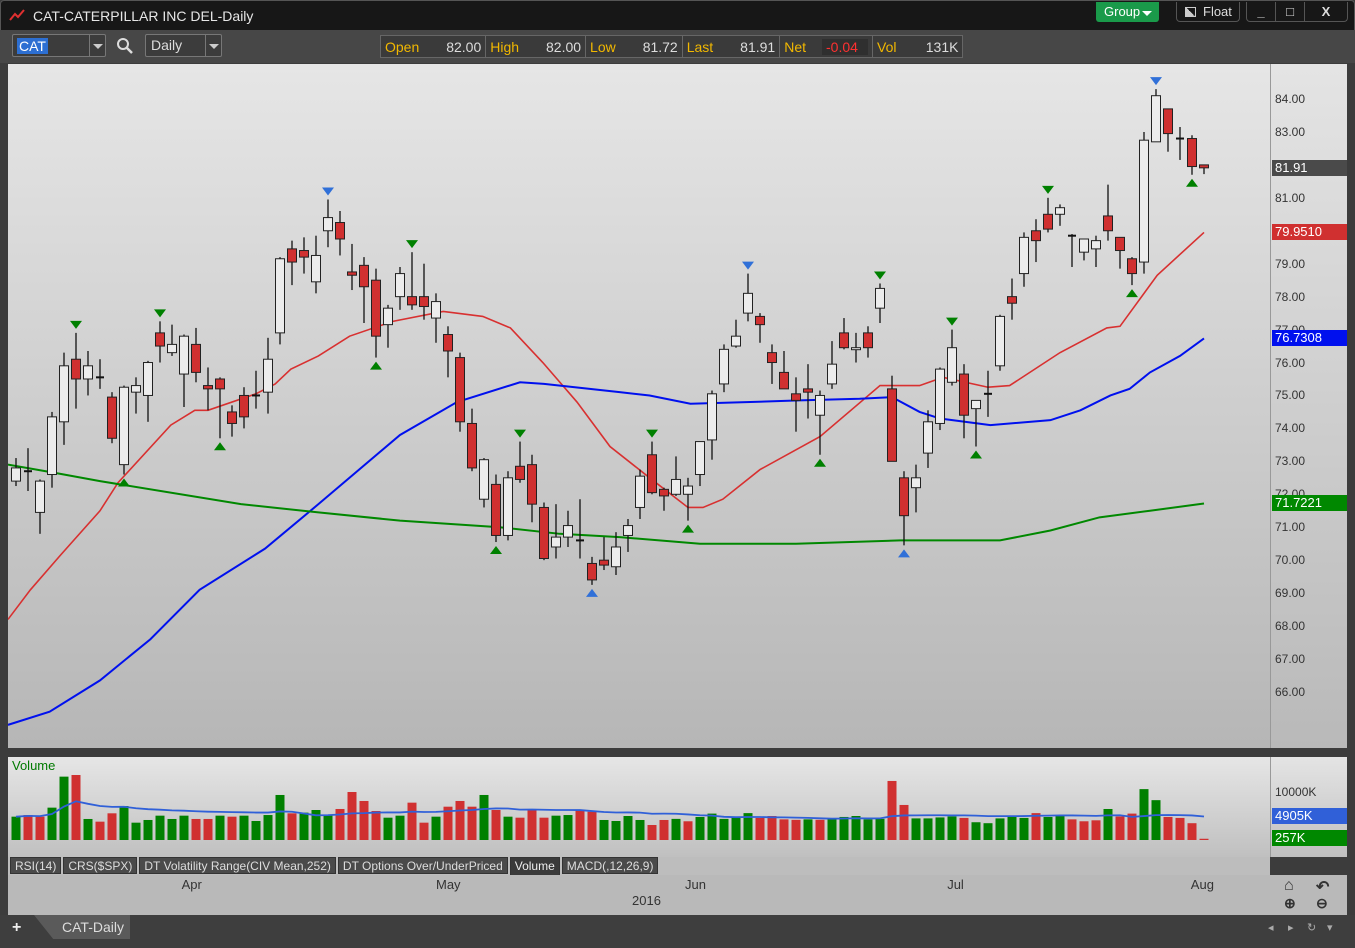 This screenshot has width=1355, height=948. I want to click on volume-panel: Volume, so click(639, 807).